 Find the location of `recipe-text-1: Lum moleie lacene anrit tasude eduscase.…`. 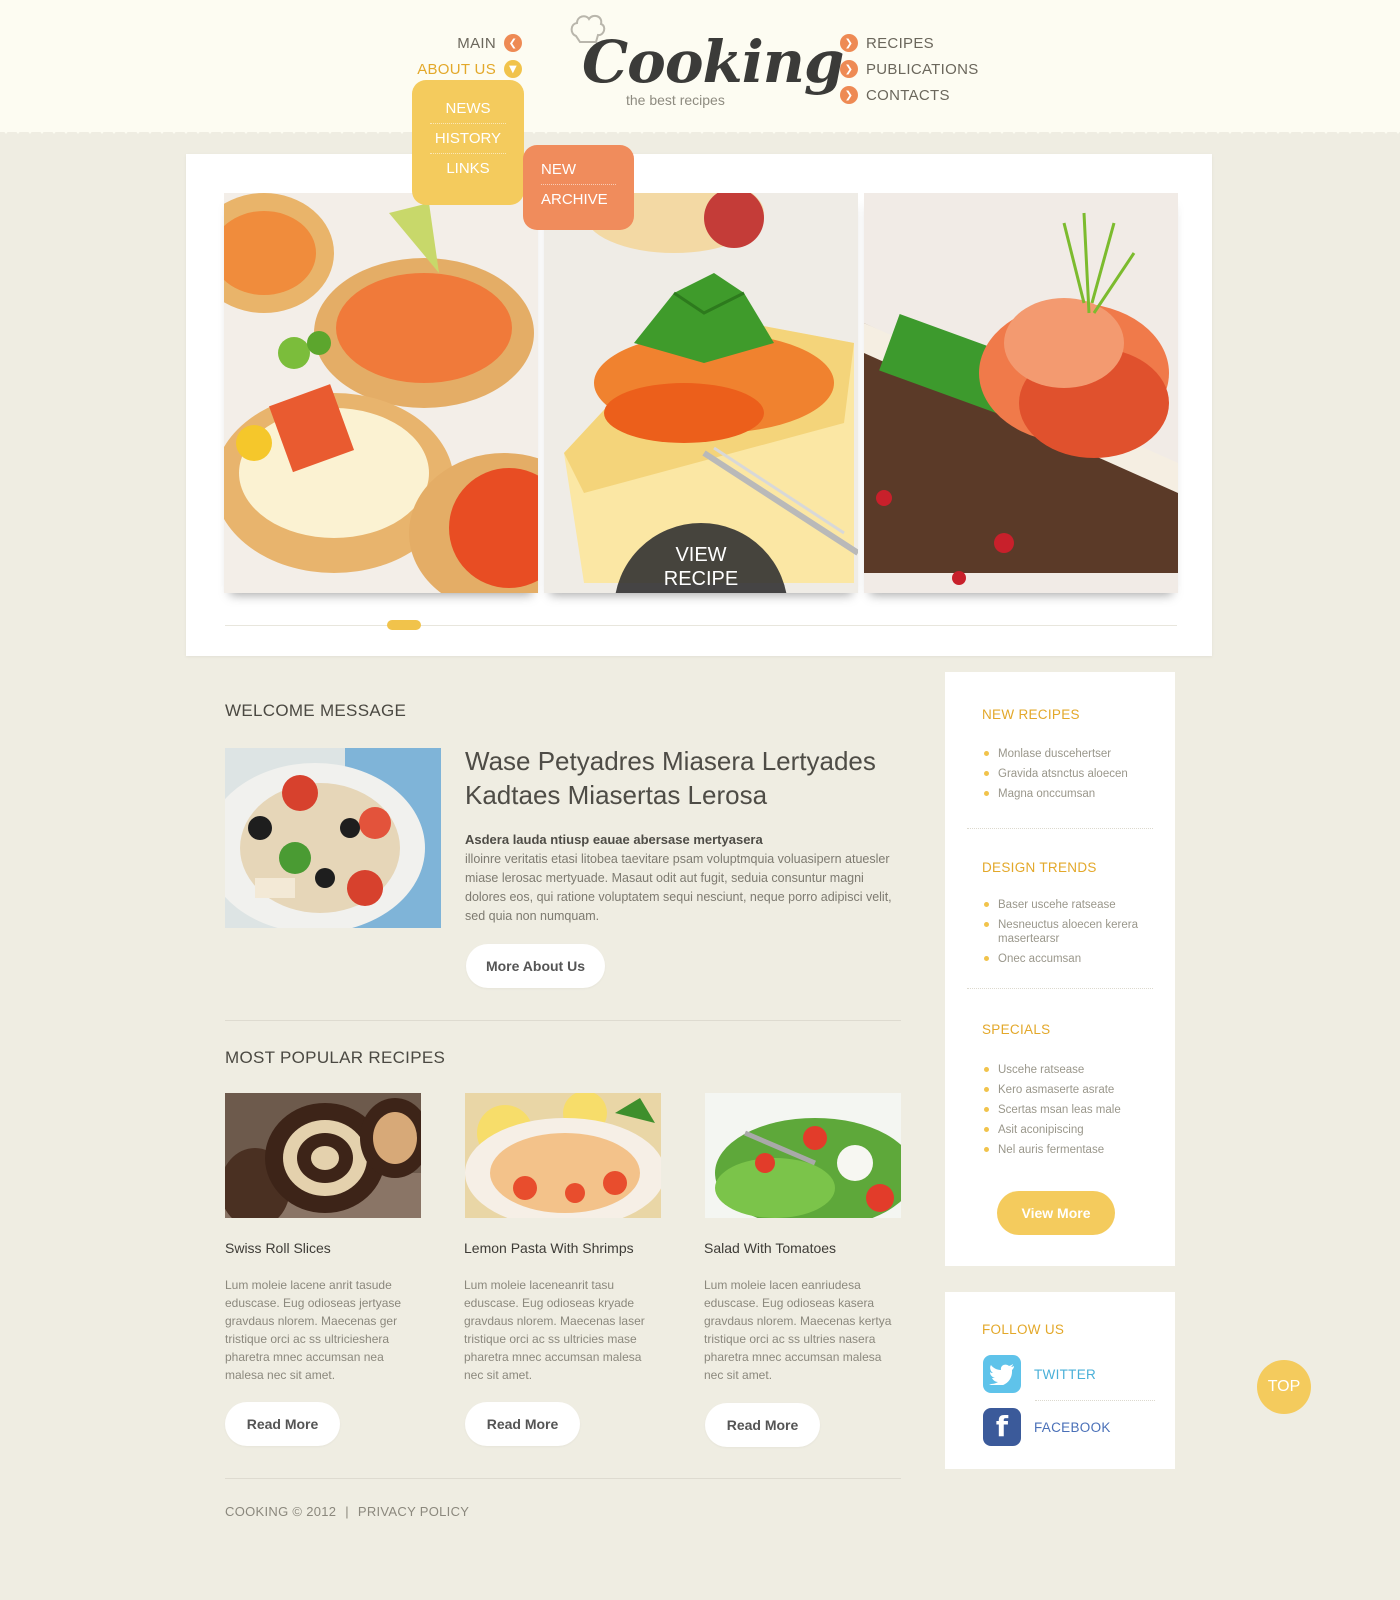

recipe-text-1: Lum moleie lacene anrit tasude eduscase.… is located at coordinates (313, 1330).